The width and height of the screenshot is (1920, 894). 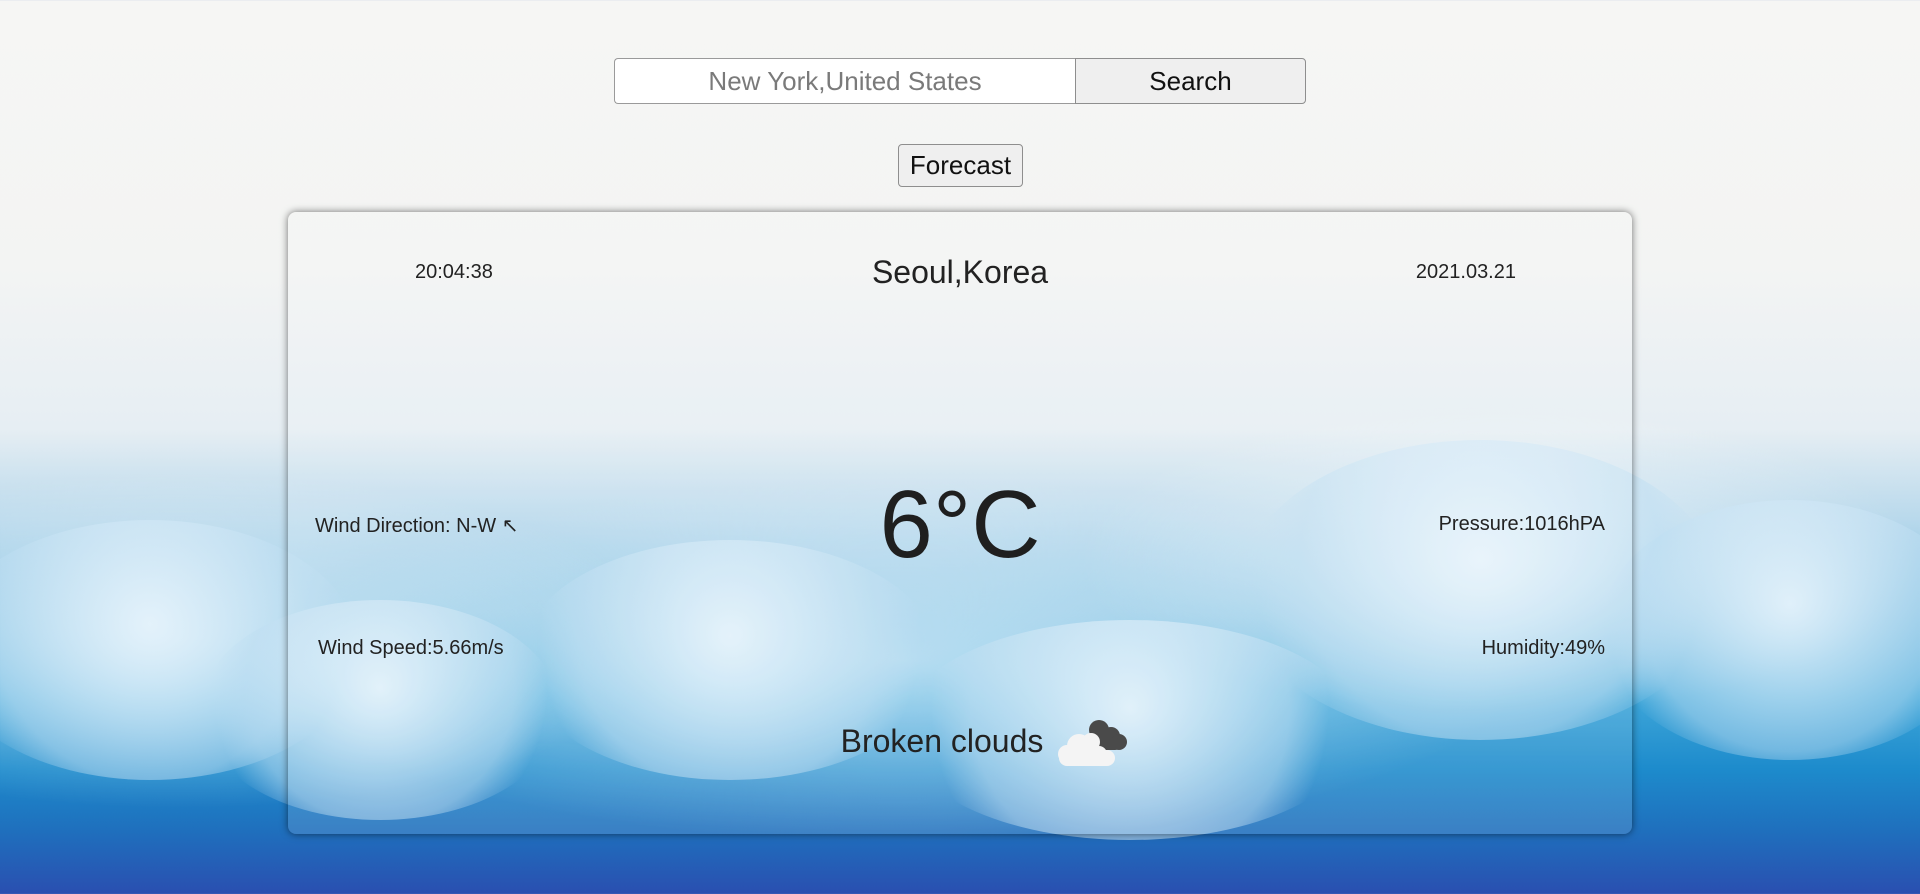 I want to click on wind-speed: Wind Speed:5.66m/s, so click(x=411, y=648).